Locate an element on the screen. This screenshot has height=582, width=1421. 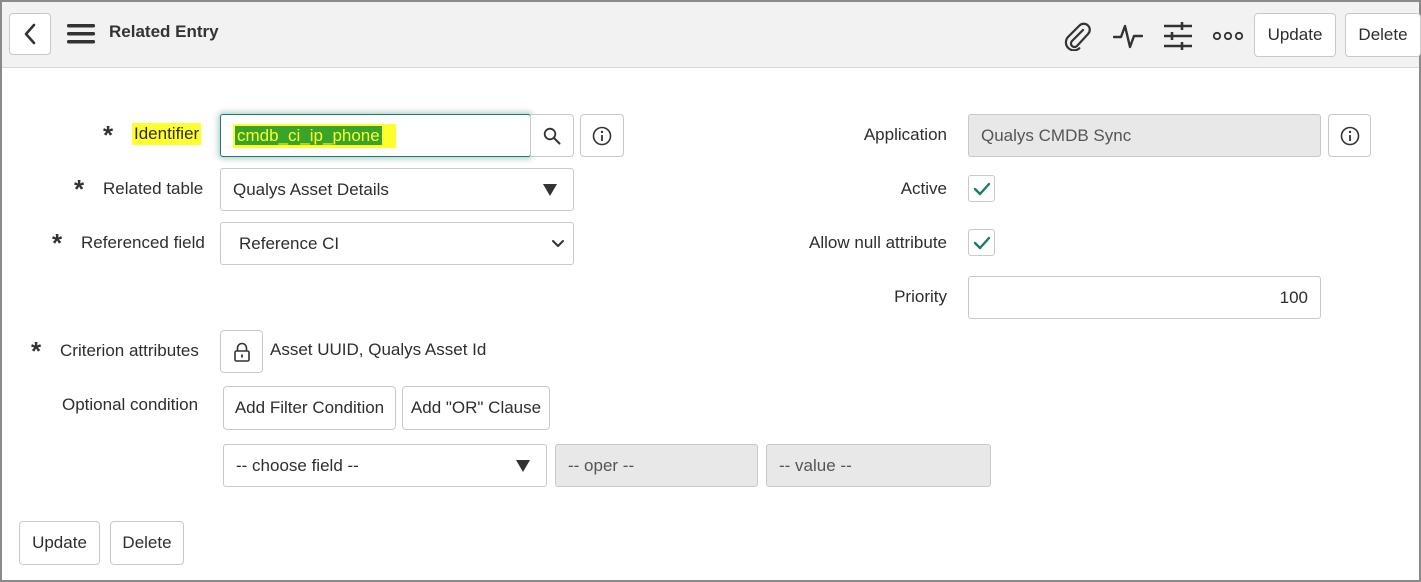
chevron-down-icon is located at coordinates (558, 244).